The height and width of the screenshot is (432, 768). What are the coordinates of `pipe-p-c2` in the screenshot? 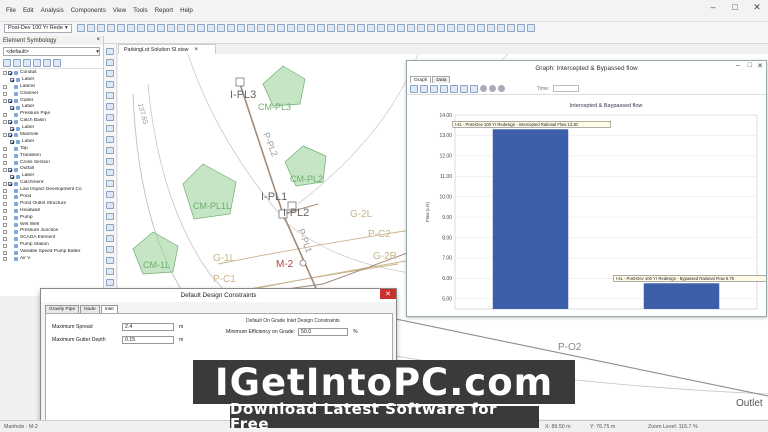 It's located at (370, 266).